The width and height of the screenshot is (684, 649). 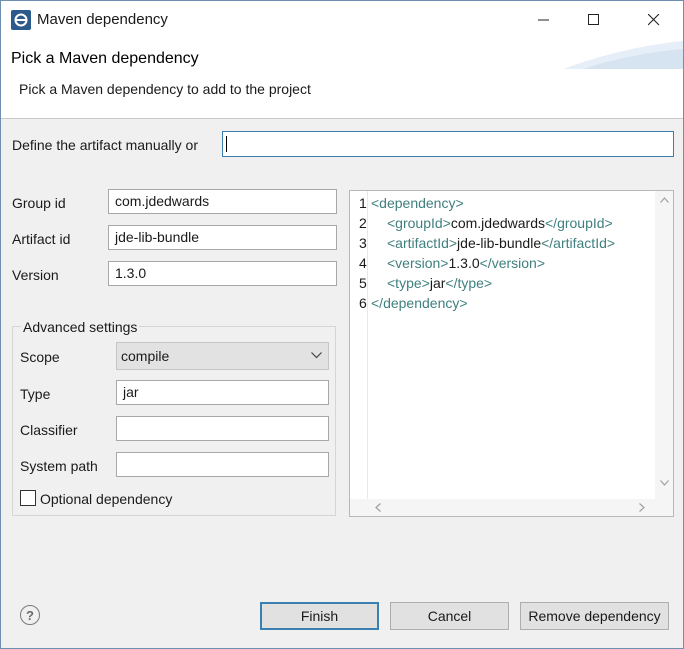 What do you see at coordinates (222, 428) in the screenshot?
I see `classifier-input` at bounding box center [222, 428].